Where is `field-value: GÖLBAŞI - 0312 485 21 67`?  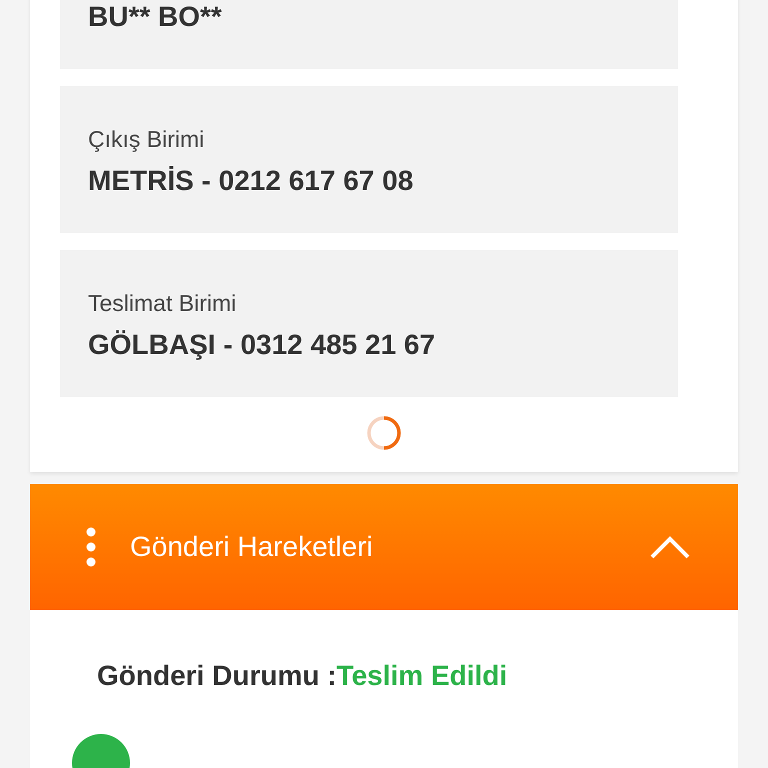
field-value: GÖLBAŞI - 0312 485 21 67 is located at coordinates (262, 345).